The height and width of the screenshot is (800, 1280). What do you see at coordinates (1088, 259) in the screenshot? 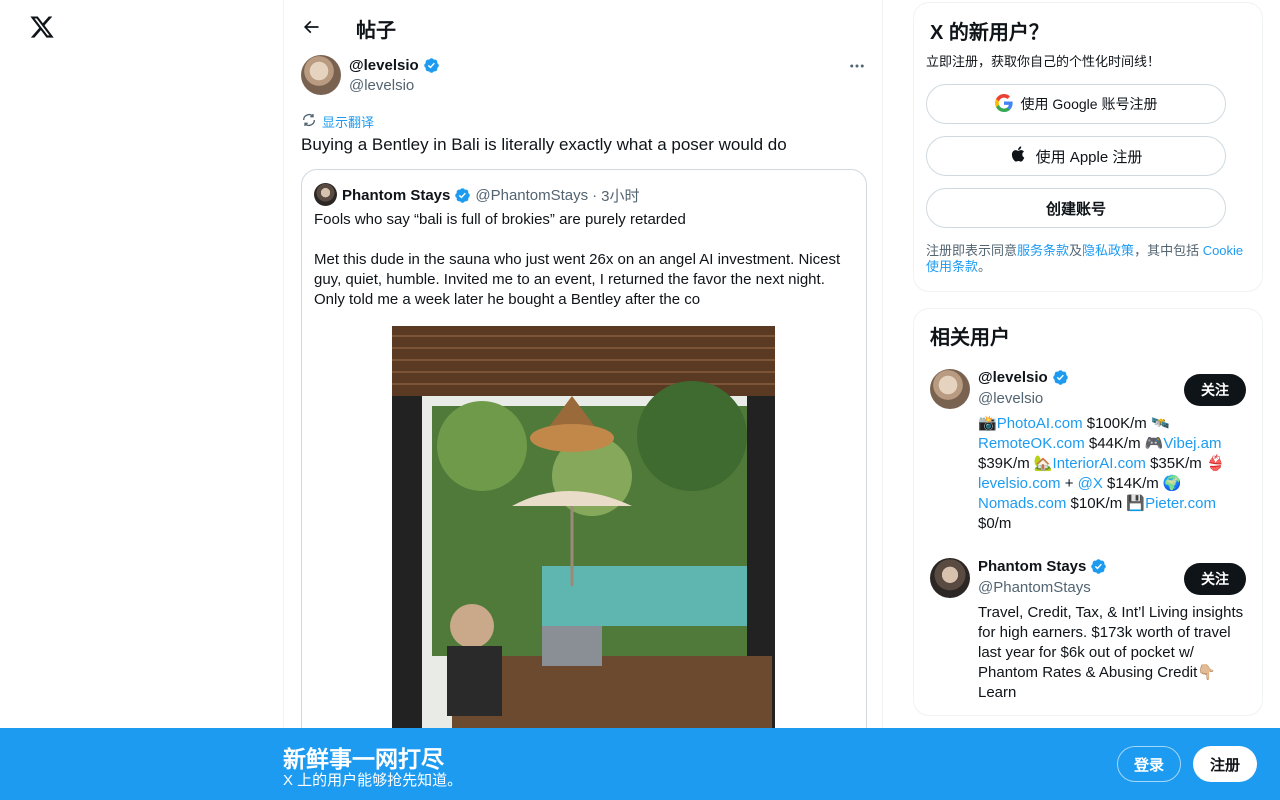
I see `terms-text: 注册即表示同意服务条款及隐私政策，其中包括 Cookie 使用条款。` at bounding box center [1088, 259].